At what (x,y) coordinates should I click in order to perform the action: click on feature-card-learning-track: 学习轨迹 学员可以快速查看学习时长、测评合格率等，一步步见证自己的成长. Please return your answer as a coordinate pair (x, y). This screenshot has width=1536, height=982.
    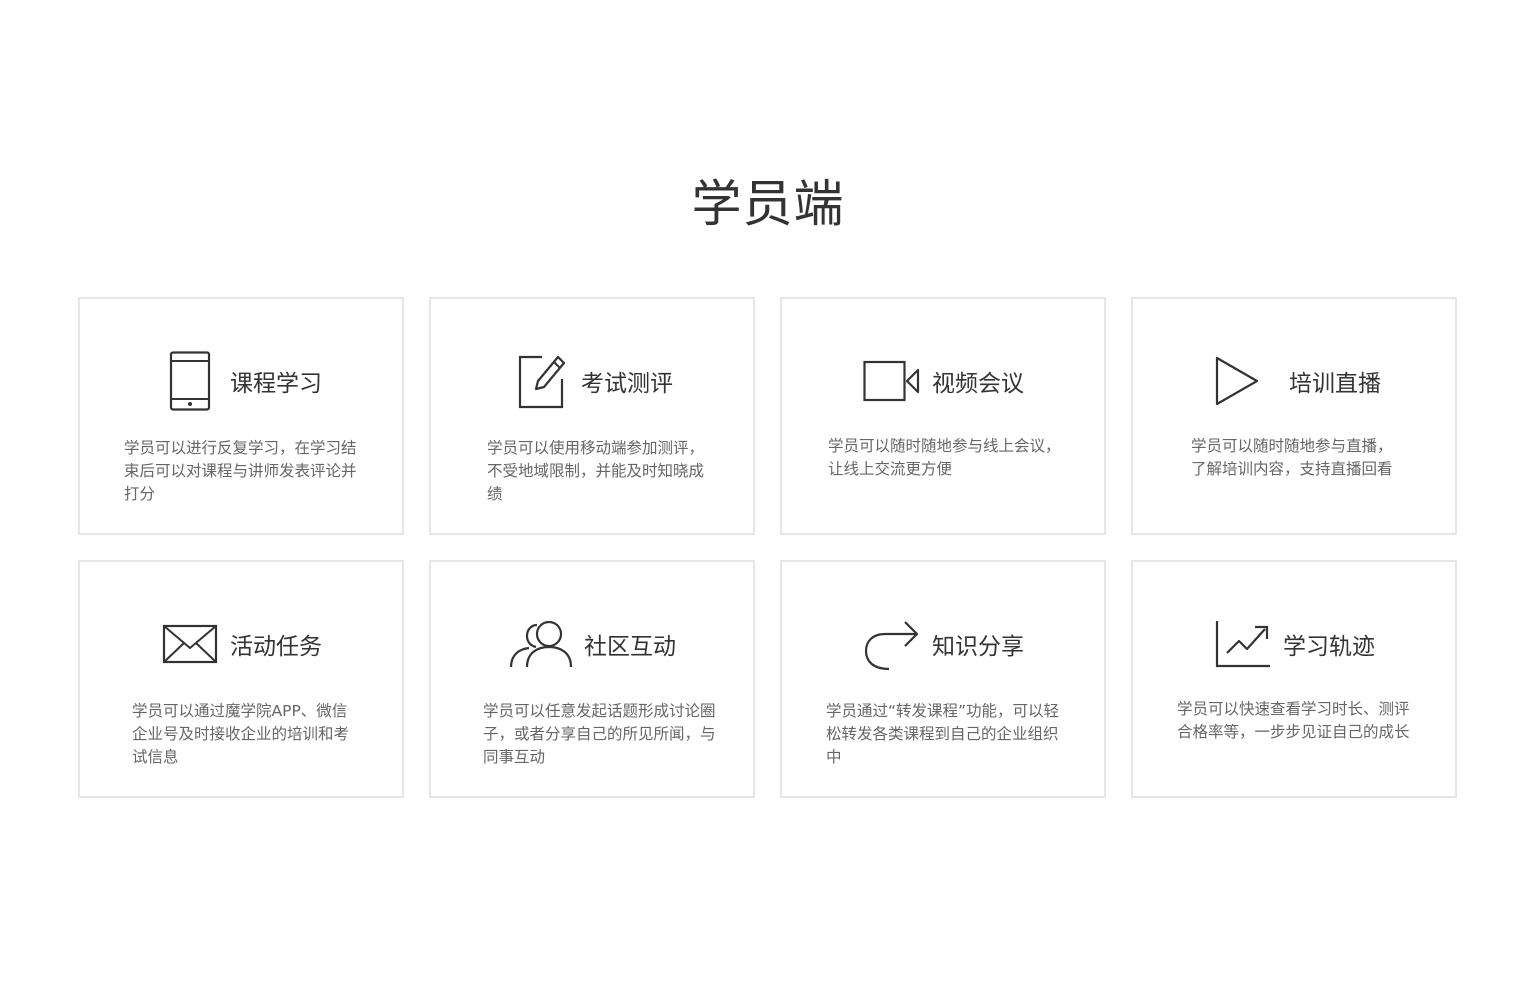
    Looking at the image, I should click on (1294, 679).